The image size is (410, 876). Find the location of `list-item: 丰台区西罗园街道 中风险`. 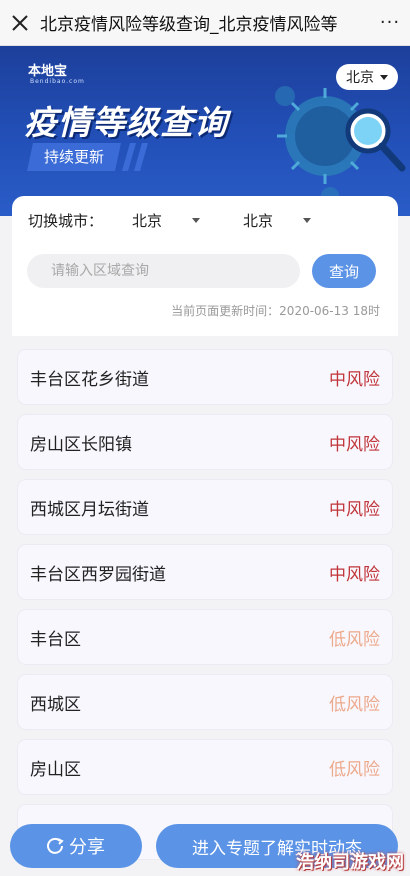

list-item: 丰台区西罗园街道 中风险 is located at coordinates (205, 572).